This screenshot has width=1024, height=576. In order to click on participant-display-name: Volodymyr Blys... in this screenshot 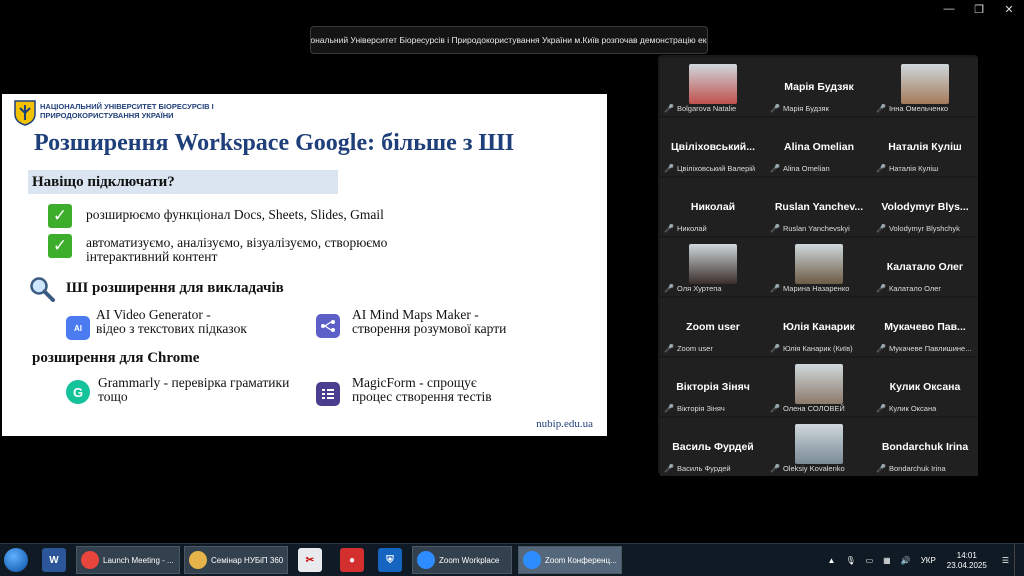, I will do `click(925, 207)`.